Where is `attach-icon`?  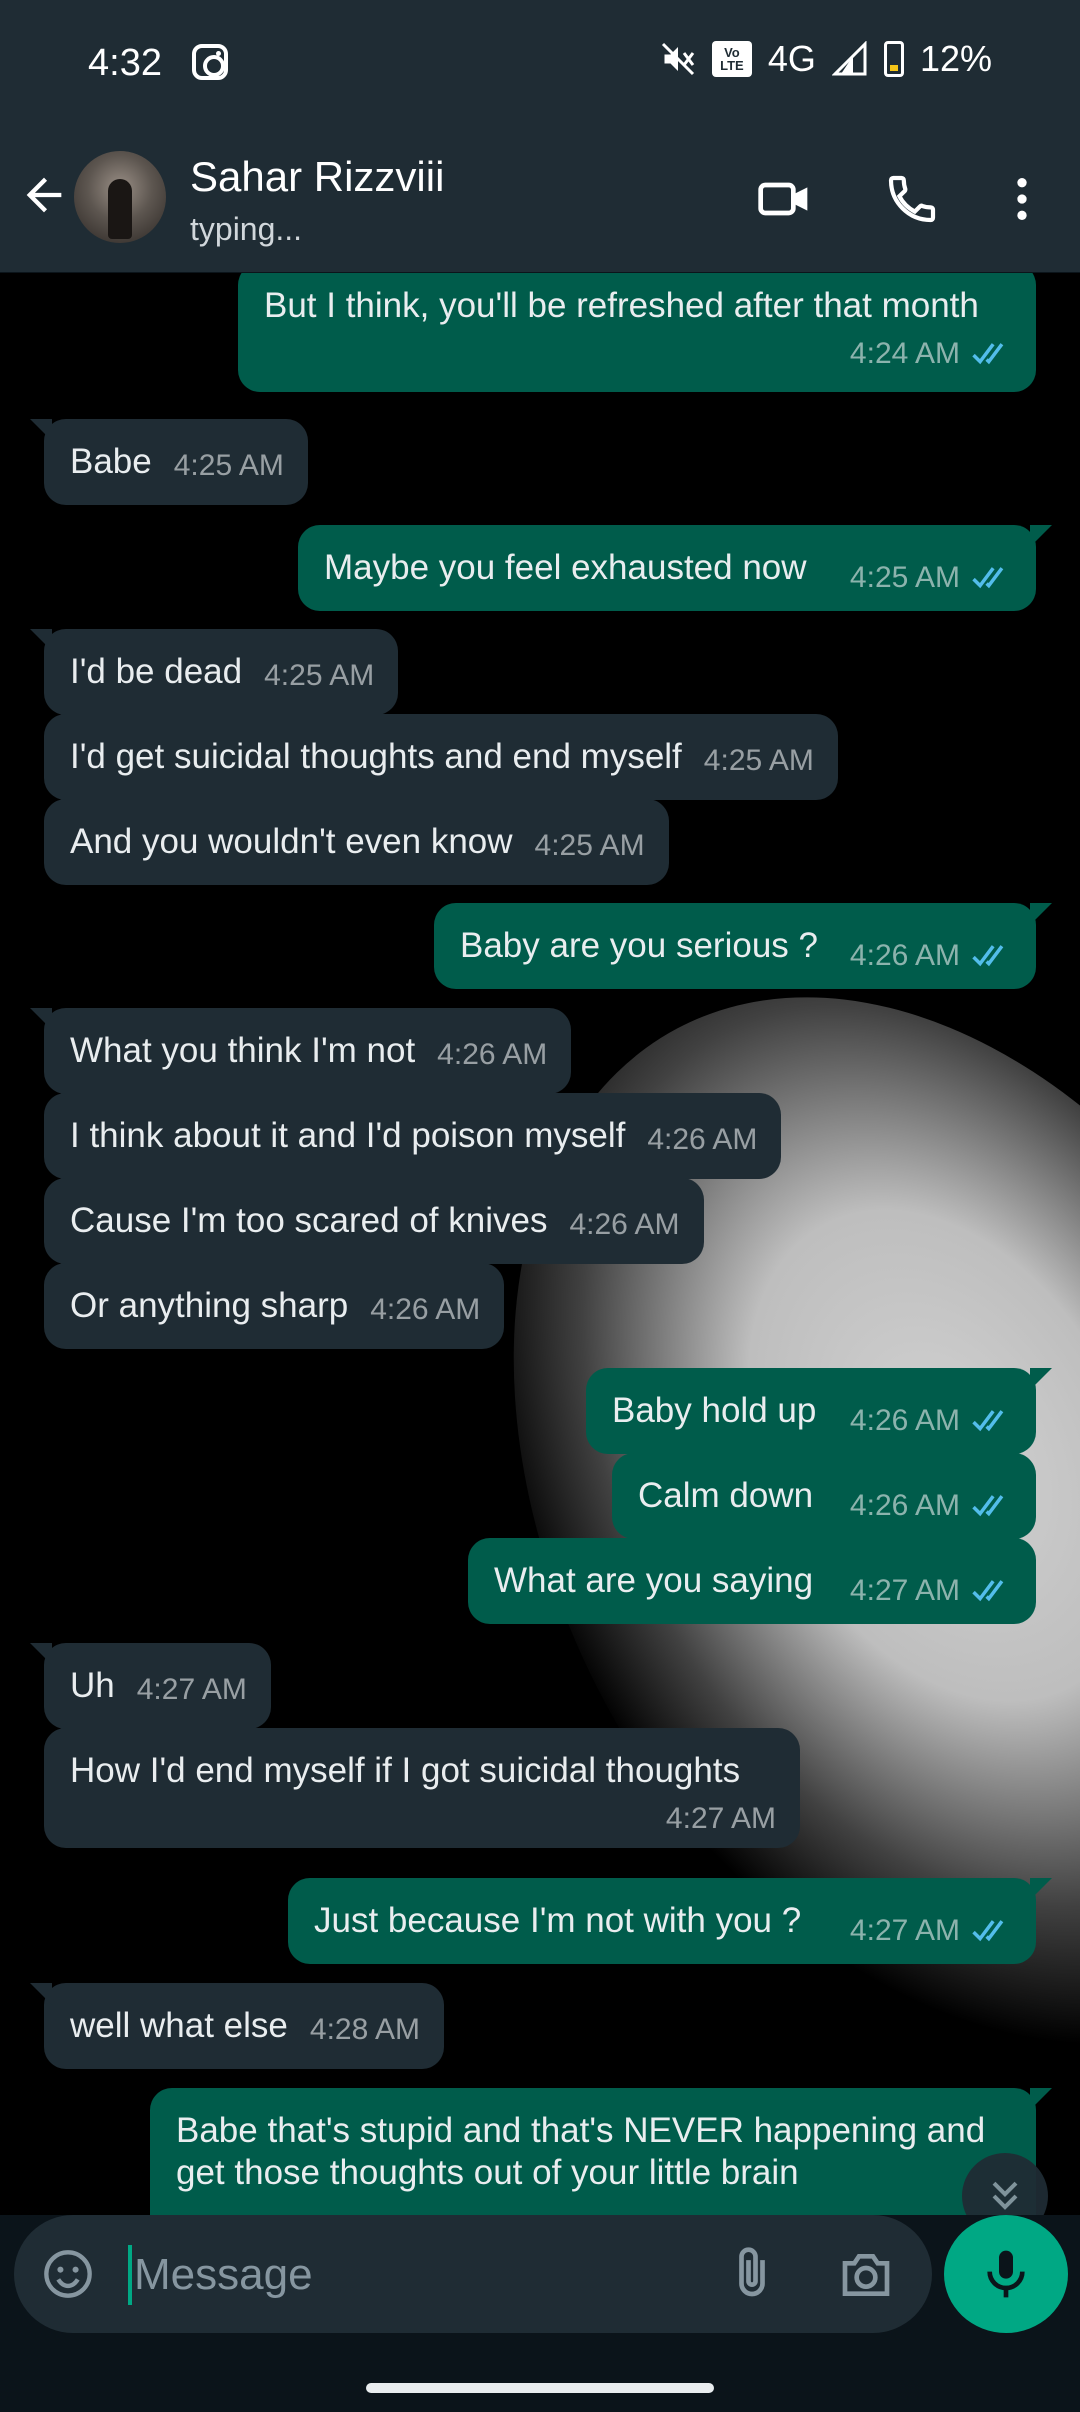 attach-icon is located at coordinates (752, 2273).